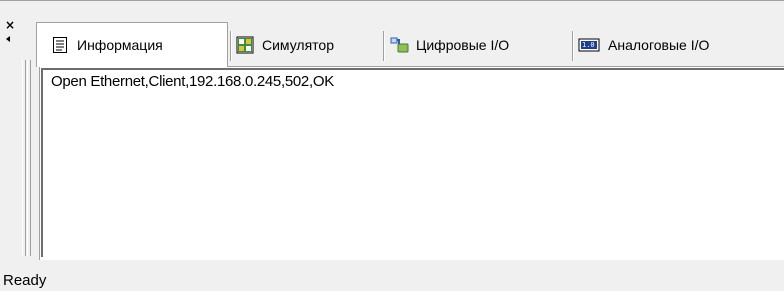 The image size is (784, 291). Describe the element at coordinates (60, 45) in the screenshot. I see `document-icon` at that location.